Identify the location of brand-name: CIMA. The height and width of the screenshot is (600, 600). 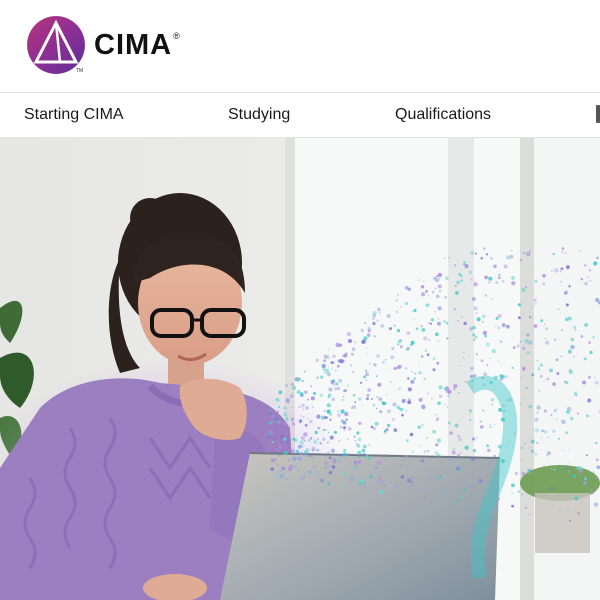
(133, 44).